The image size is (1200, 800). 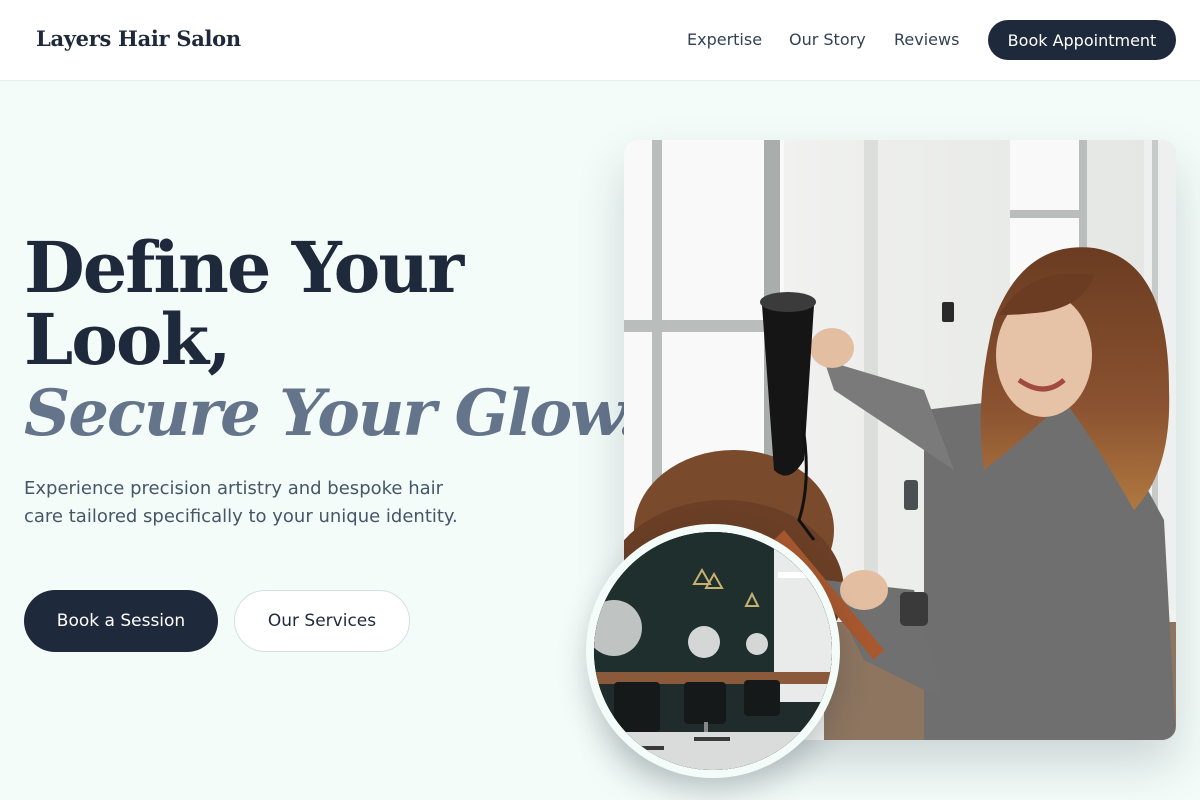 I want to click on hero-title-line-2: Look,, so click(x=127, y=339).